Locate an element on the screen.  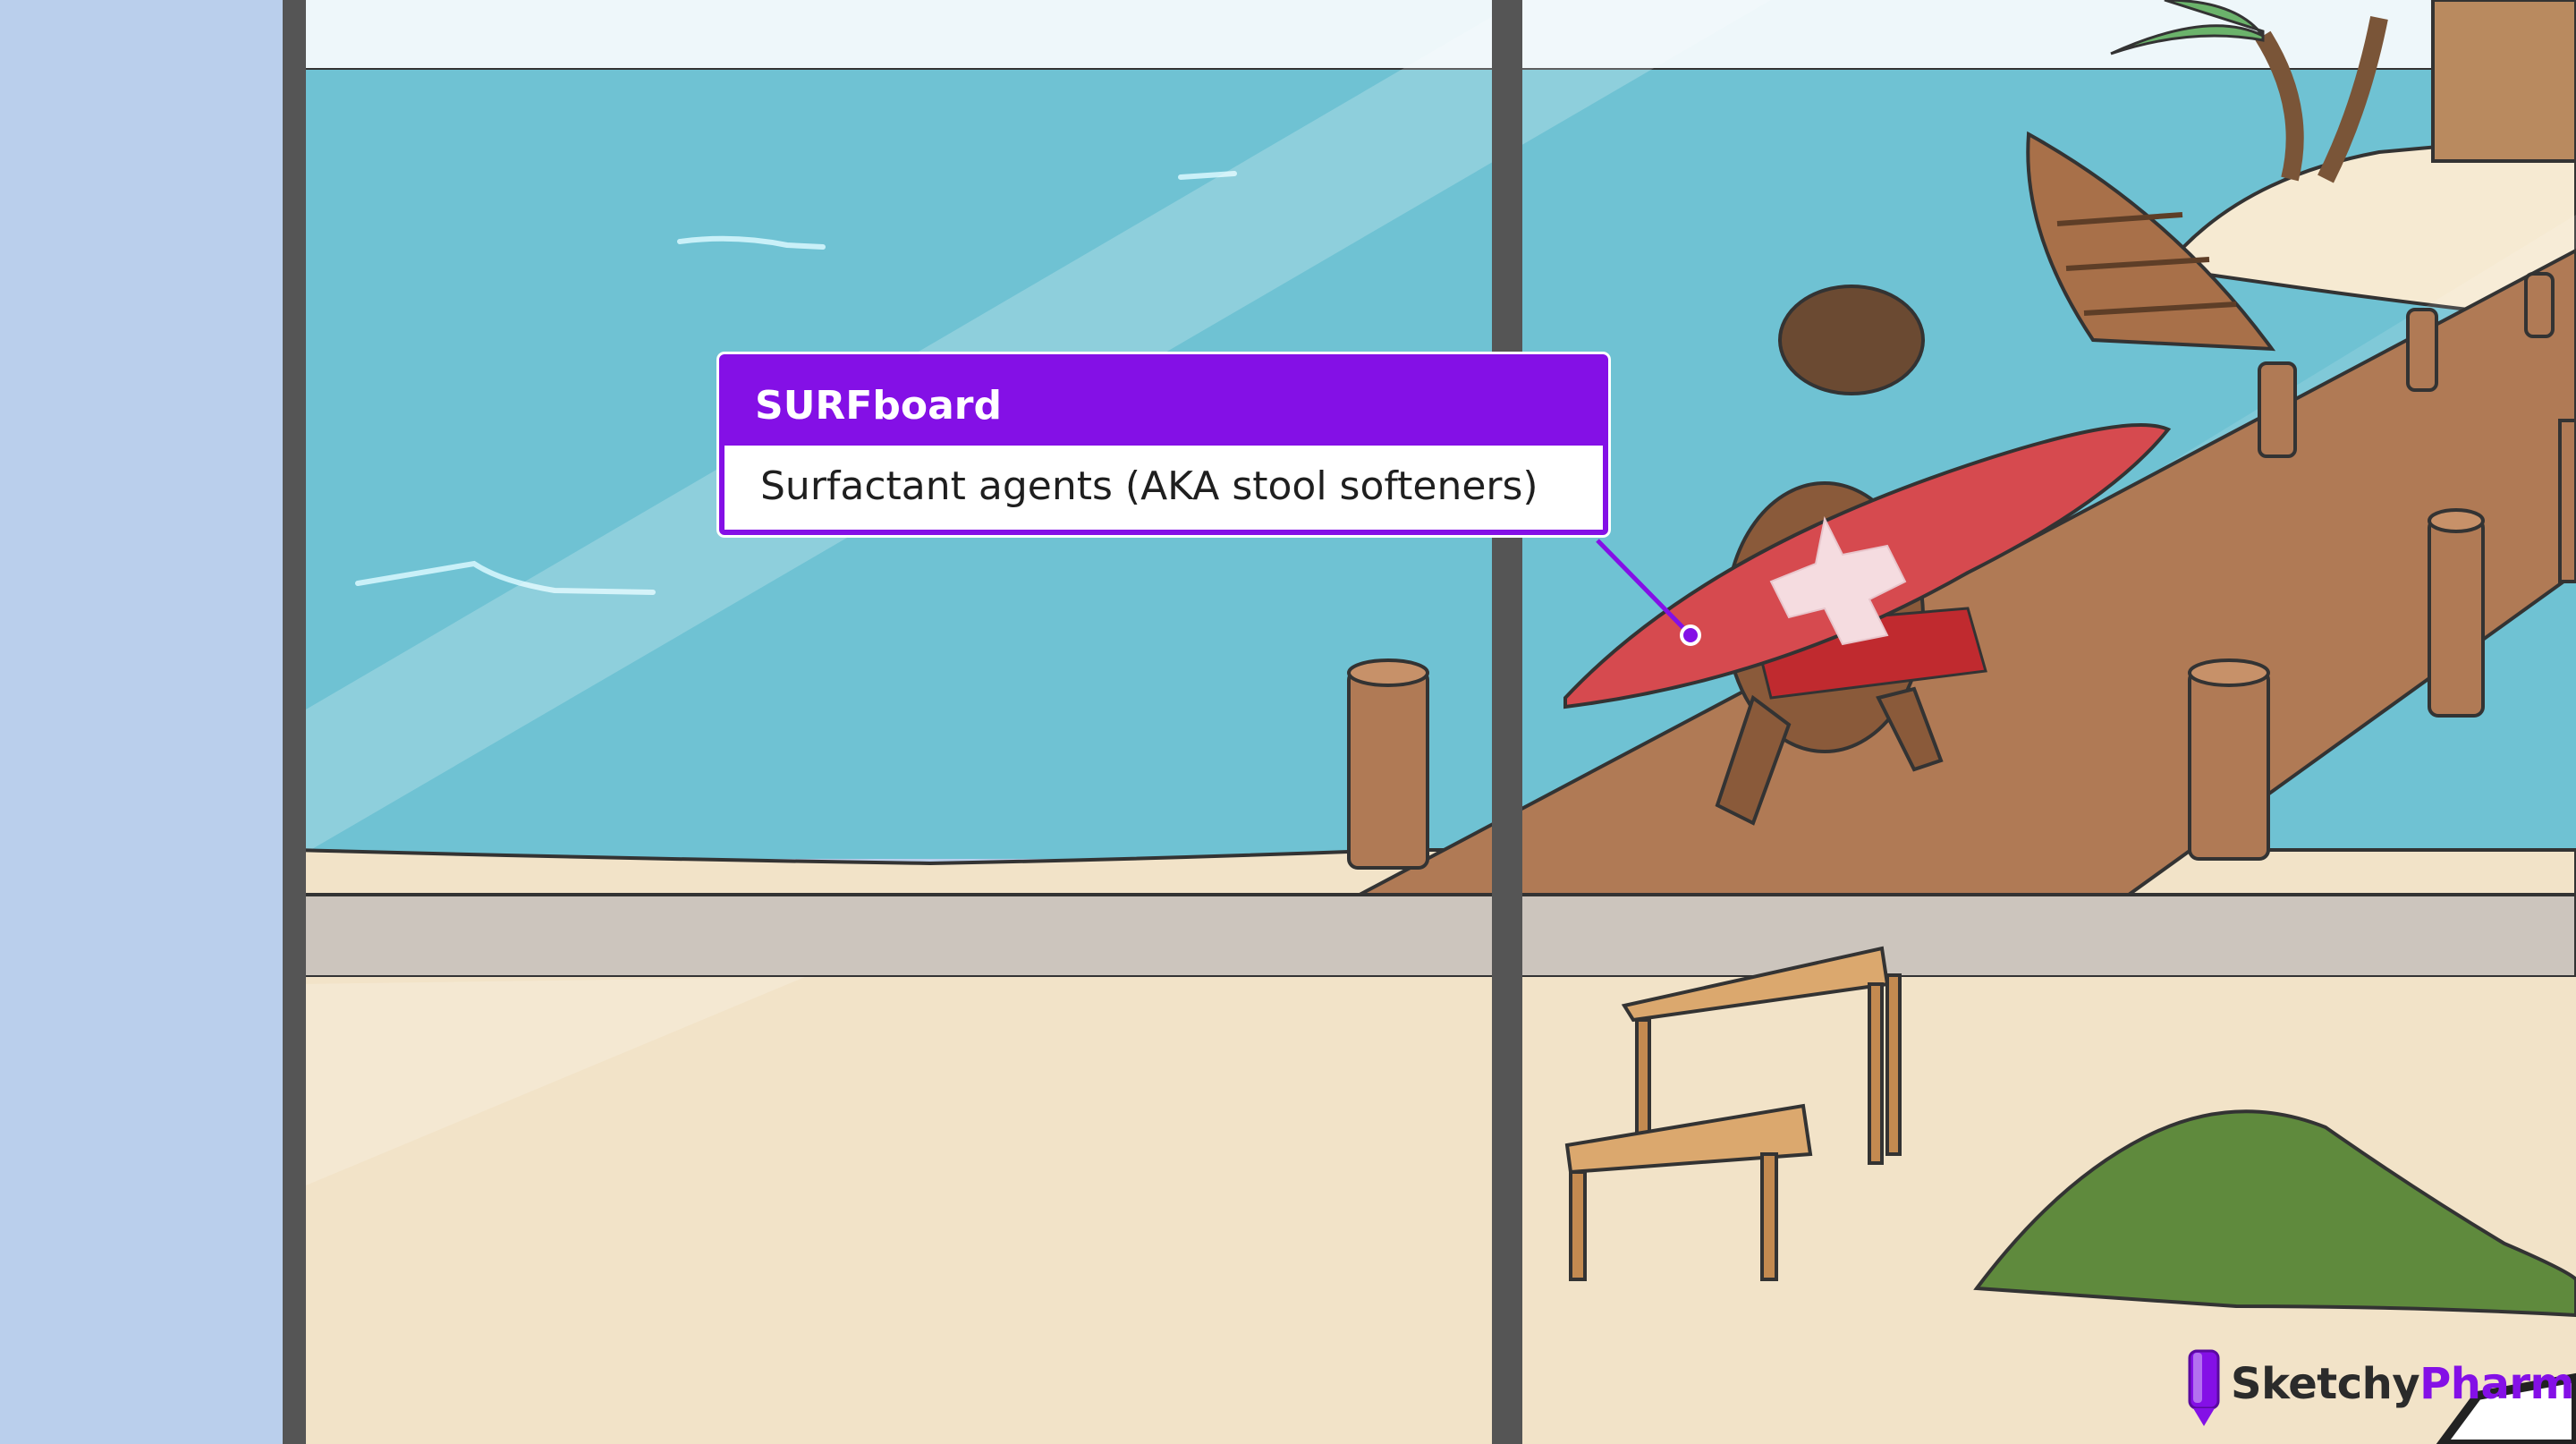
callout-title: SURFboard is located at coordinates (1163, 403).